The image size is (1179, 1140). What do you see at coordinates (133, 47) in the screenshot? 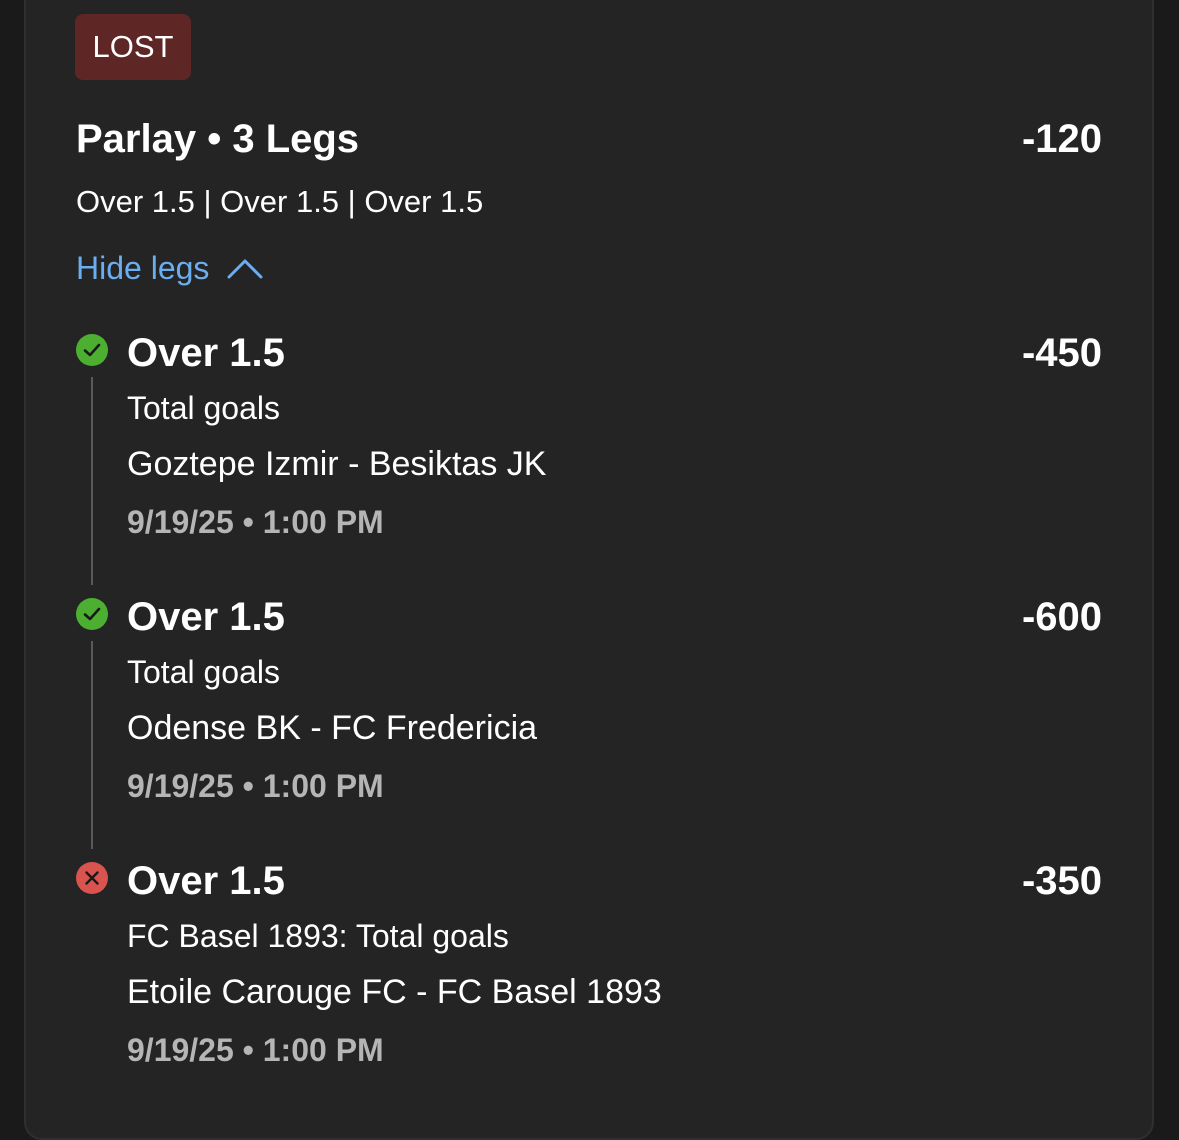
I see `status-badge: LOST` at bounding box center [133, 47].